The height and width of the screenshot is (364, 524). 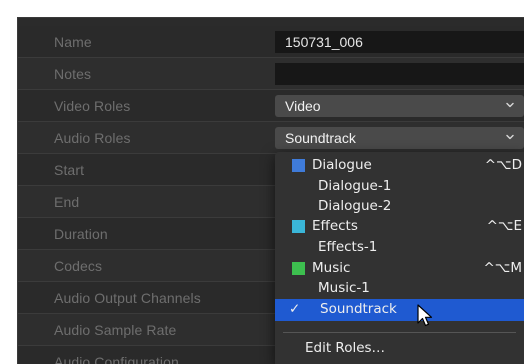 I want to click on inspector-row-label: Codecs, so click(x=78, y=266).